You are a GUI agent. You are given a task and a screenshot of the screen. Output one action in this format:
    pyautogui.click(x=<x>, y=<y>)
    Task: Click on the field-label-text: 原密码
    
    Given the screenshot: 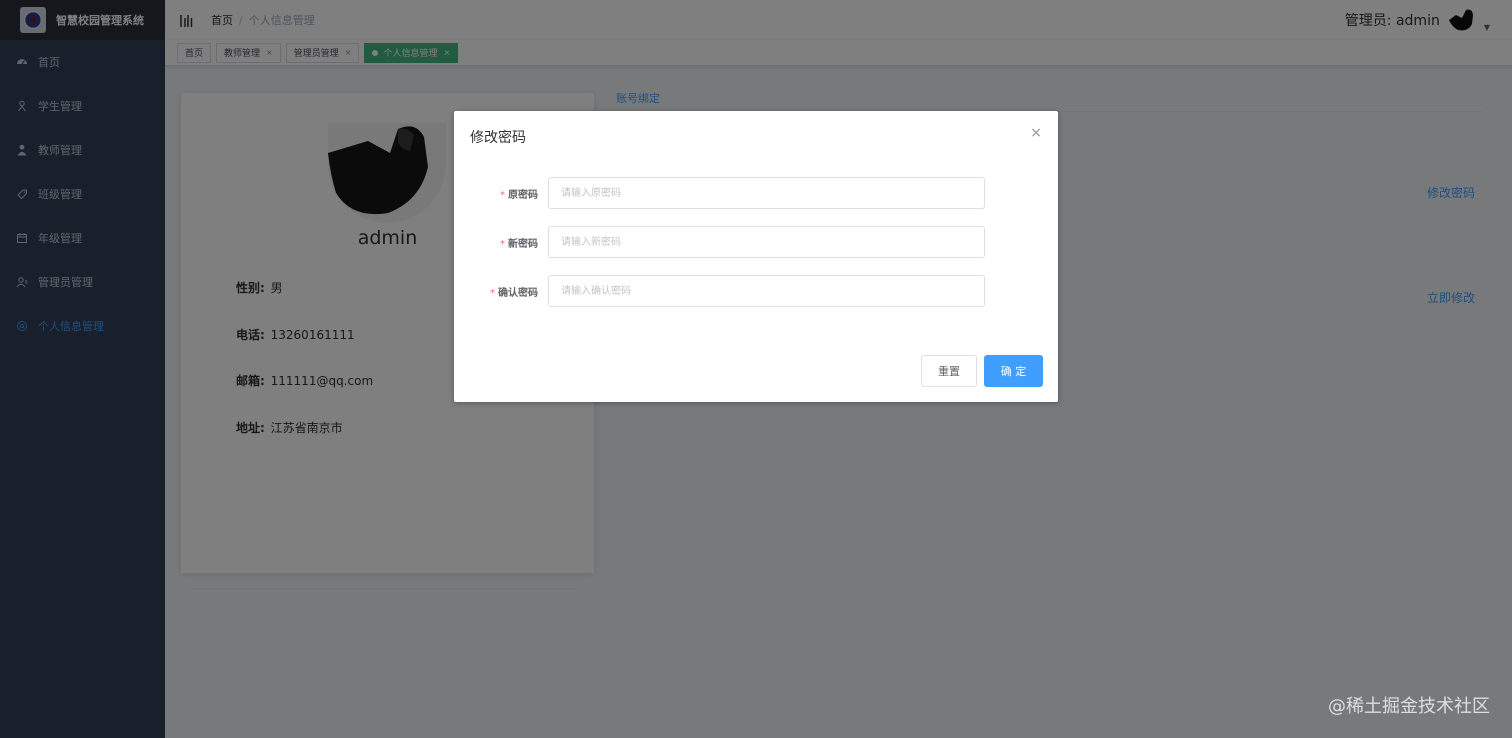 What is the action you would take?
    pyautogui.click(x=523, y=195)
    